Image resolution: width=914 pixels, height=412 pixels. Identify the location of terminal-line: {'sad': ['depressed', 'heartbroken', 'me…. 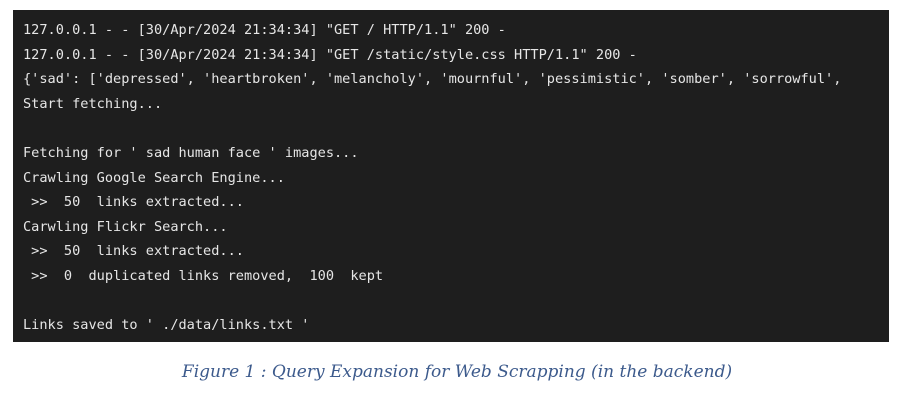
(432, 79).